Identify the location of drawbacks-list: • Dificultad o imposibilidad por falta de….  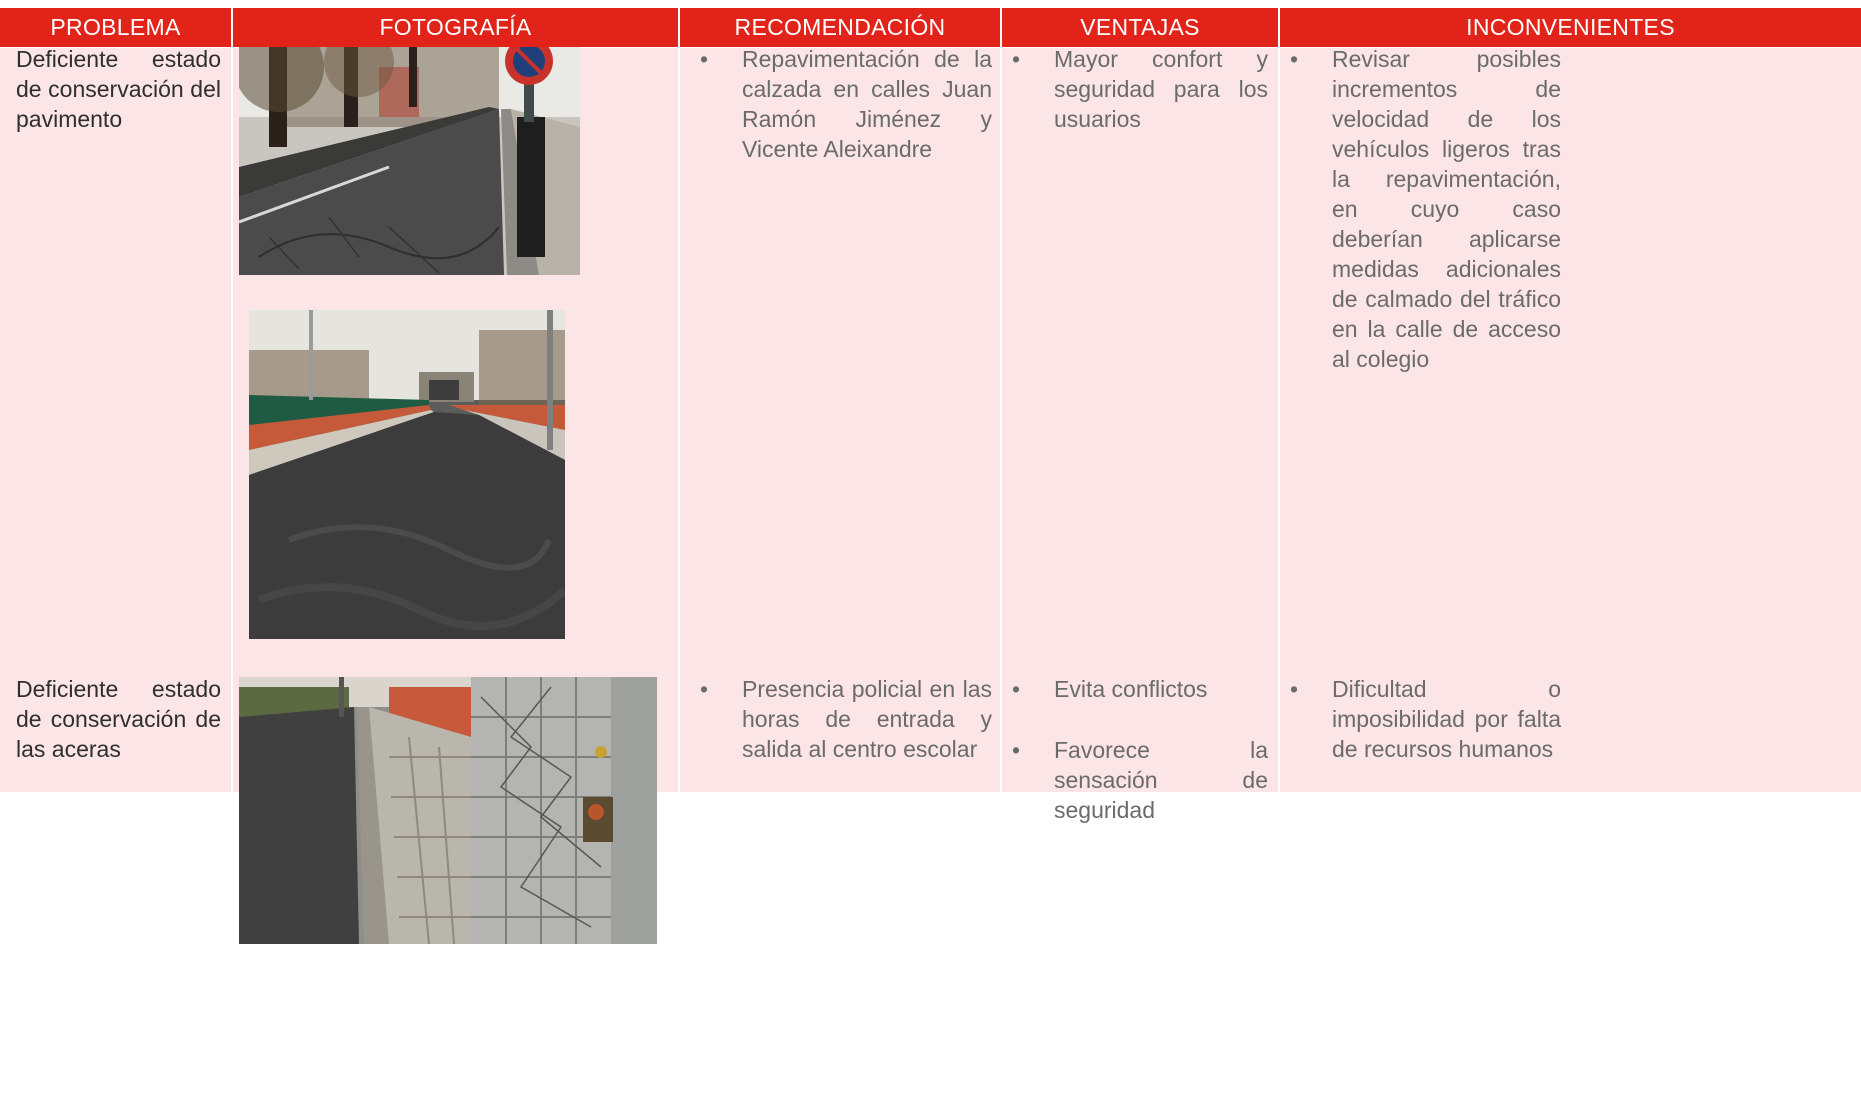
(1422, 719).